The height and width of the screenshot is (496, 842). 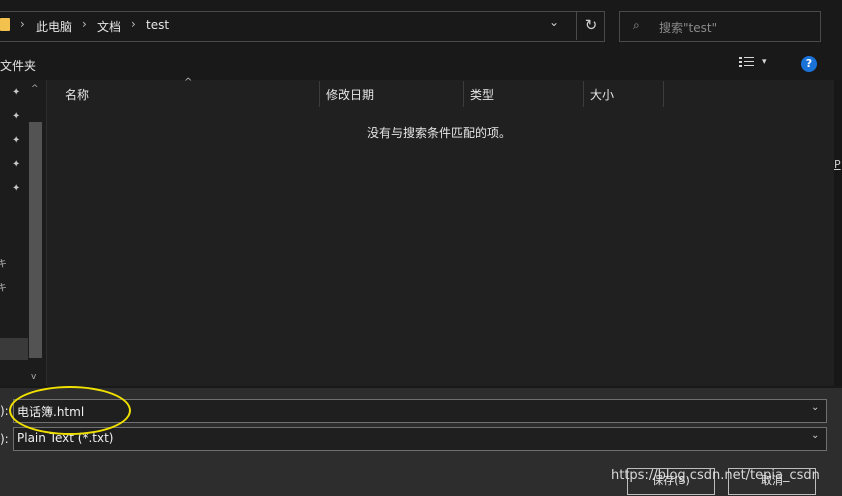 I want to click on filetype-dropdown-icon: ⌄, so click(x=815, y=435).